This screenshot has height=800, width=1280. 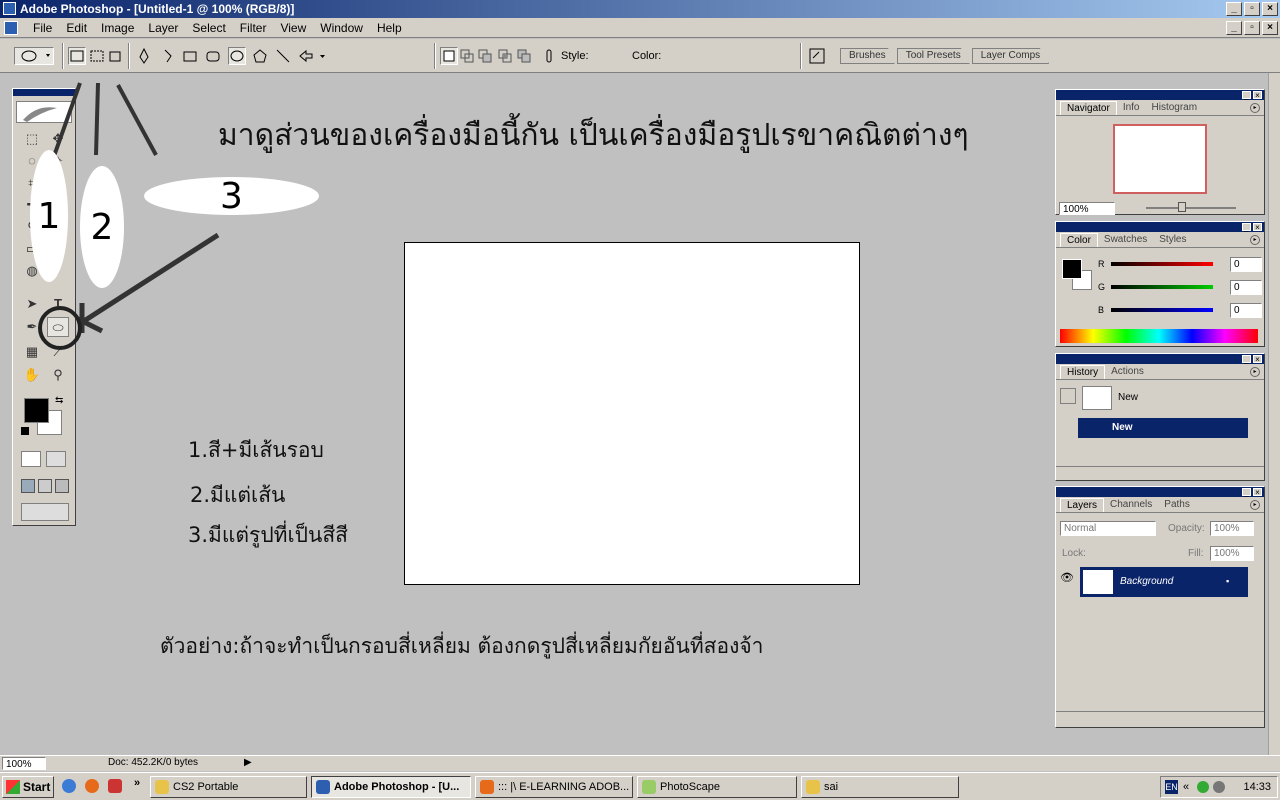 What do you see at coordinates (1171, 787) in the screenshot?
I see `language-indicator: EN` at bounding box center [1171, 787].